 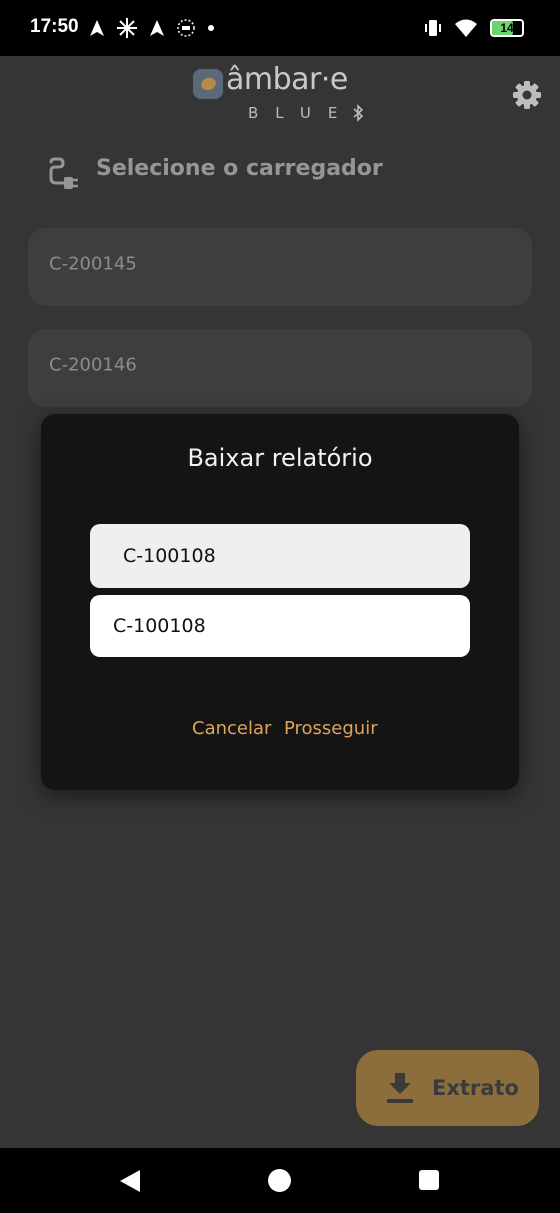 What do you see at coordinates (280, 626) in the screenshot?
I see `charger-input: C-100108` at bounding box center [280, 626].